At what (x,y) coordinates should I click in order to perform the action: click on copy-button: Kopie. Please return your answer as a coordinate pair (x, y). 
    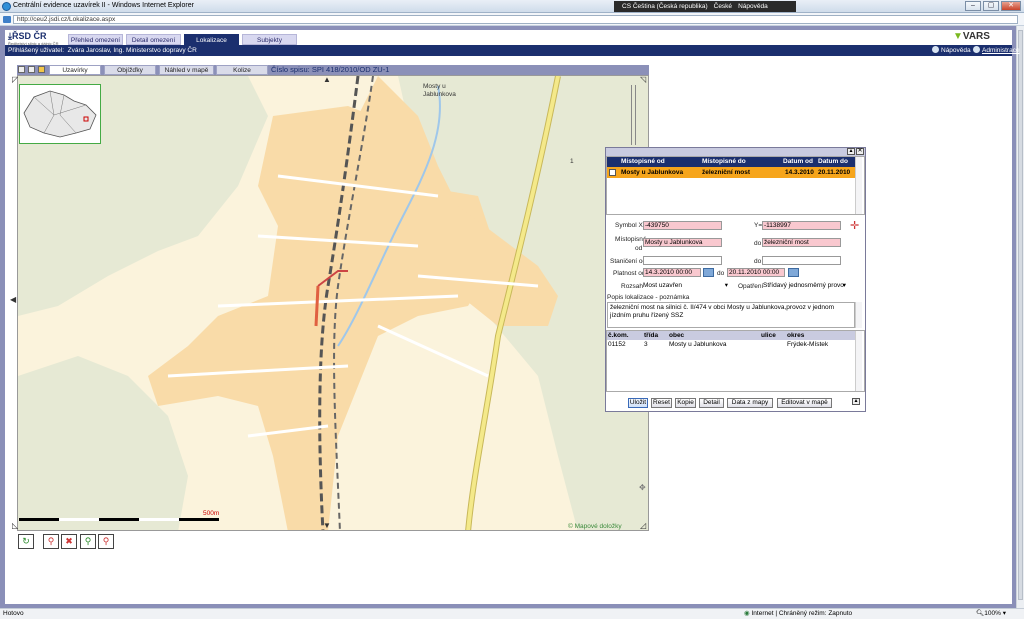
    Looking at the image, I should click on (685, 403).